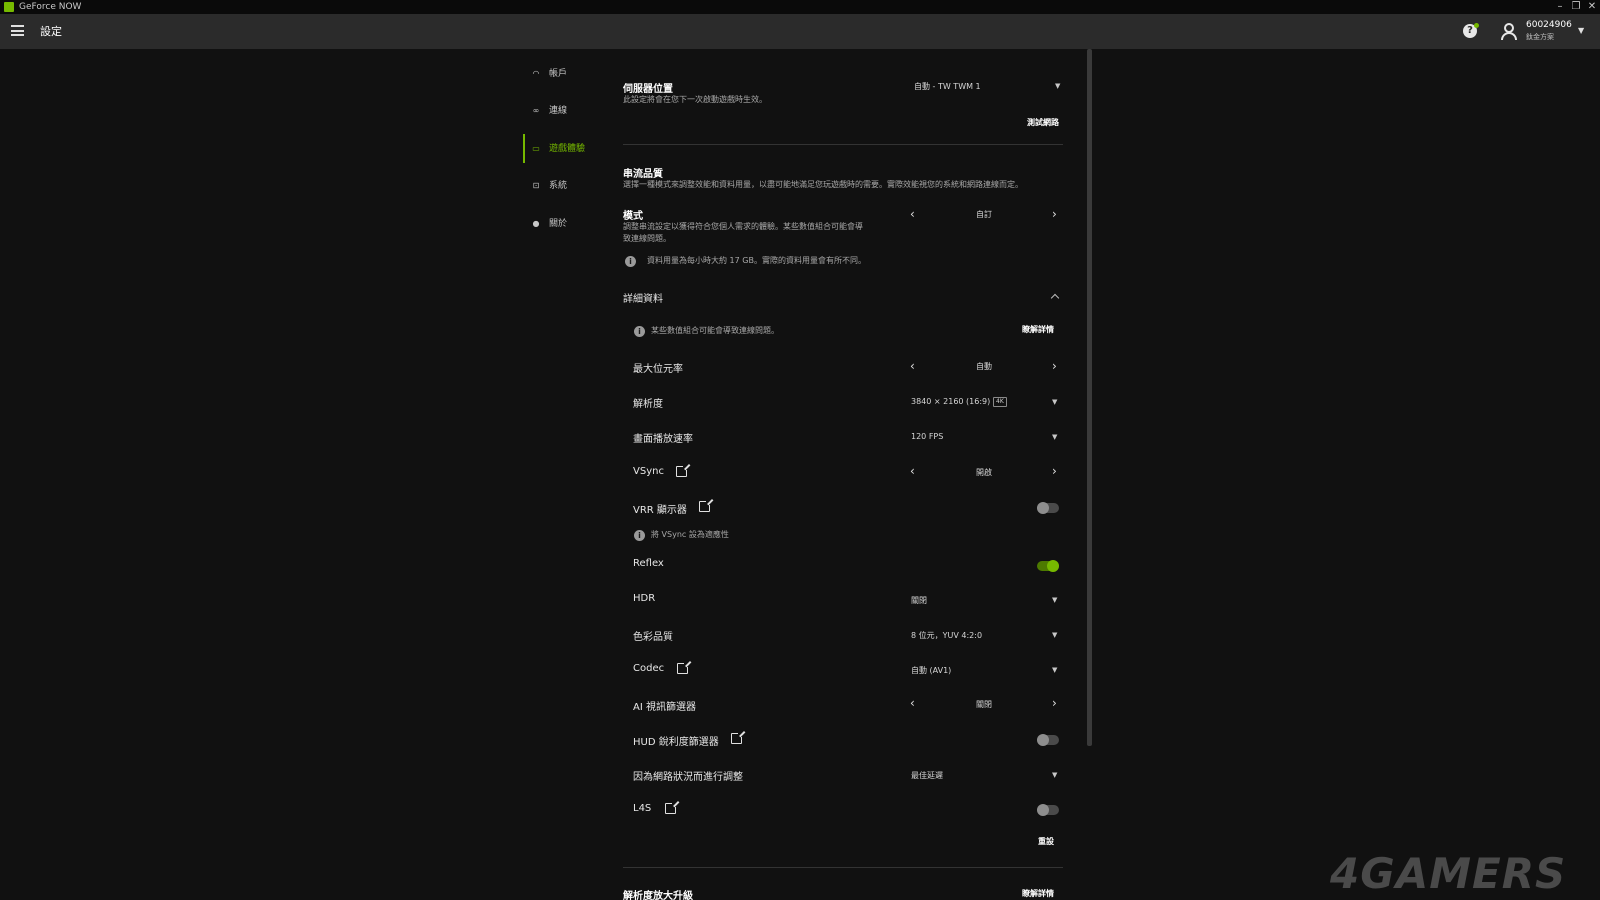  I want to click on sidebar-item-connection: ∞ 連線, so click(563, 111).